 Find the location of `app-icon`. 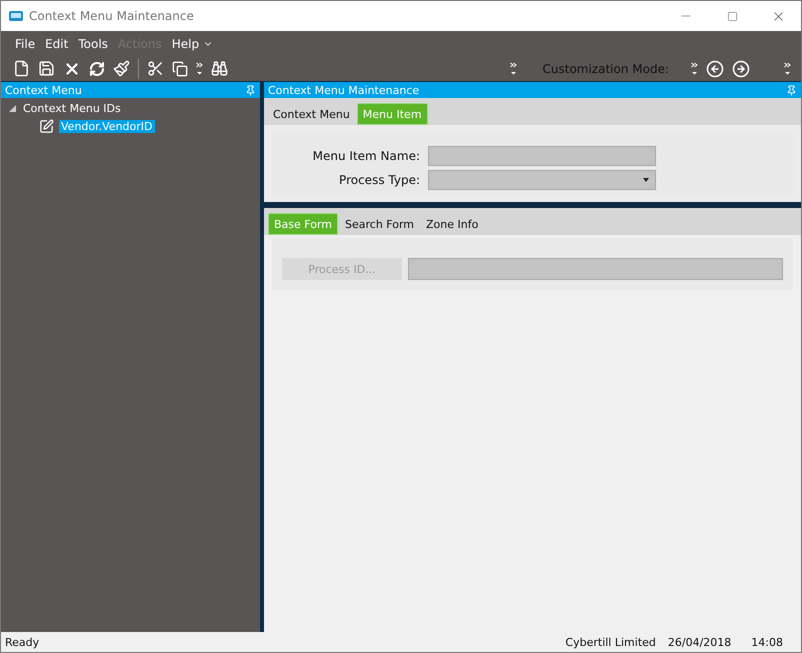

app-icon is located at coordinates (16, 16).